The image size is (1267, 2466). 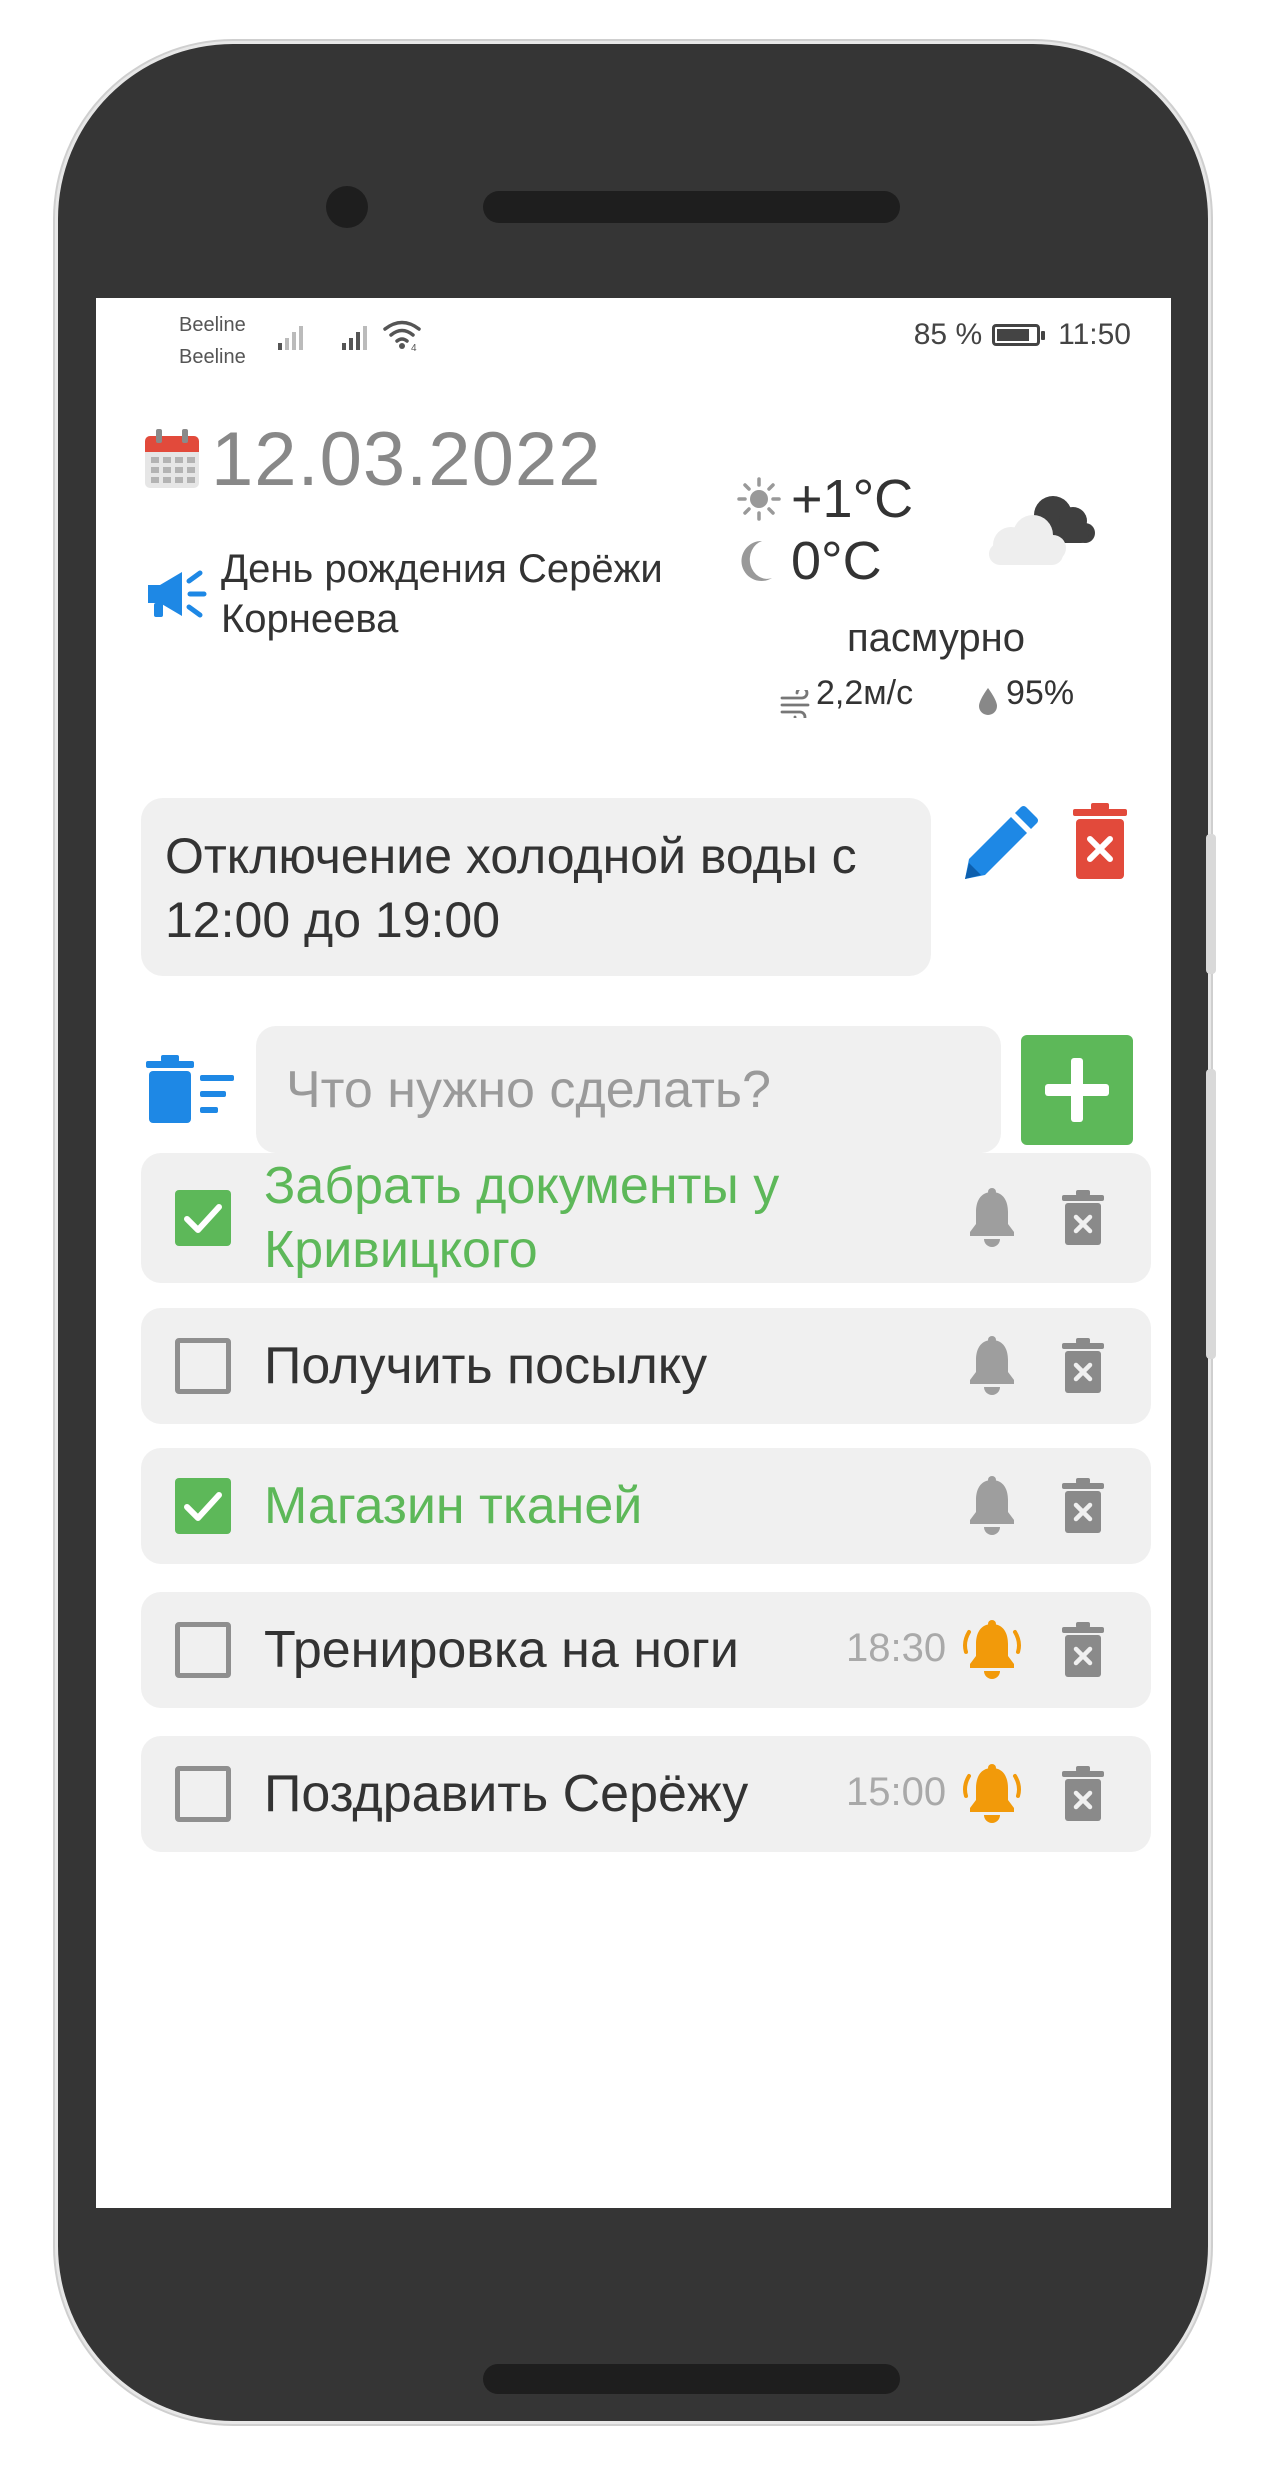 What do you see at coordinates (212, 325) in the screenshot?
I see `carrier-1-label: Beeline` at bounding box center [212, 325].